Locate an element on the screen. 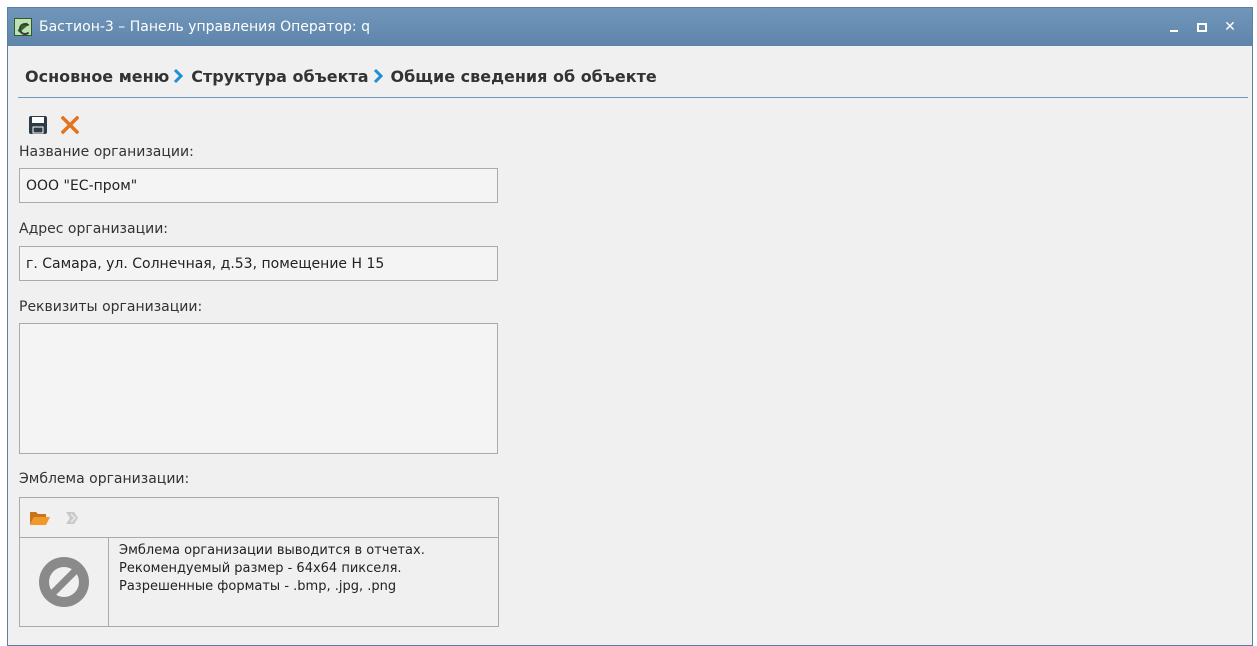  cancel-button is located at coordinates (70, 125).